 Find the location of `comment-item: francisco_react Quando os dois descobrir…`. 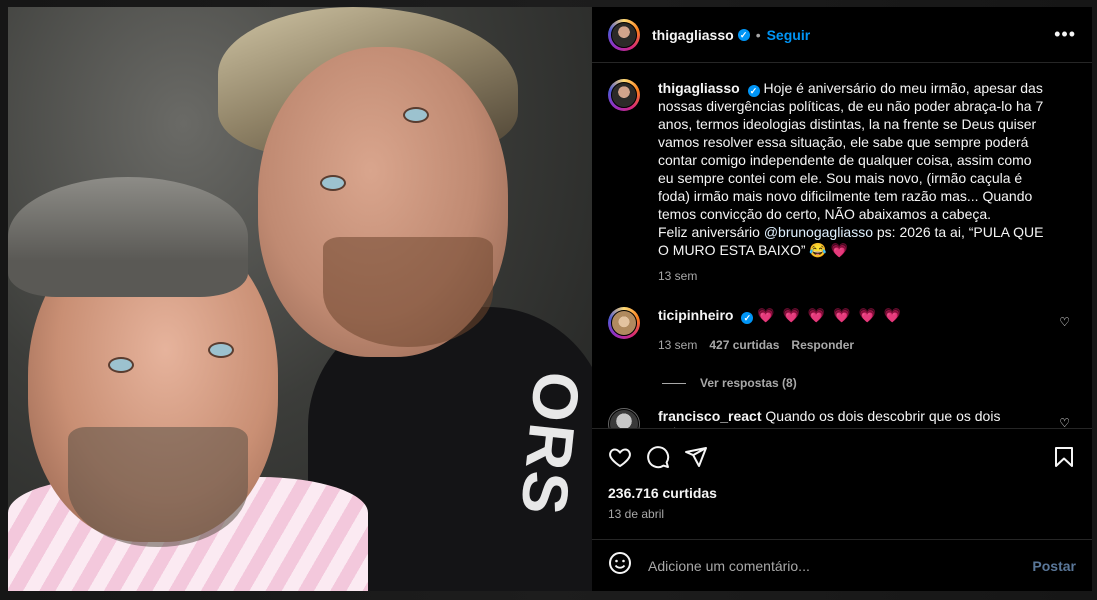

comment-item: francisco_react Quando os dois descobrir… is located at coordinates (842, 418).